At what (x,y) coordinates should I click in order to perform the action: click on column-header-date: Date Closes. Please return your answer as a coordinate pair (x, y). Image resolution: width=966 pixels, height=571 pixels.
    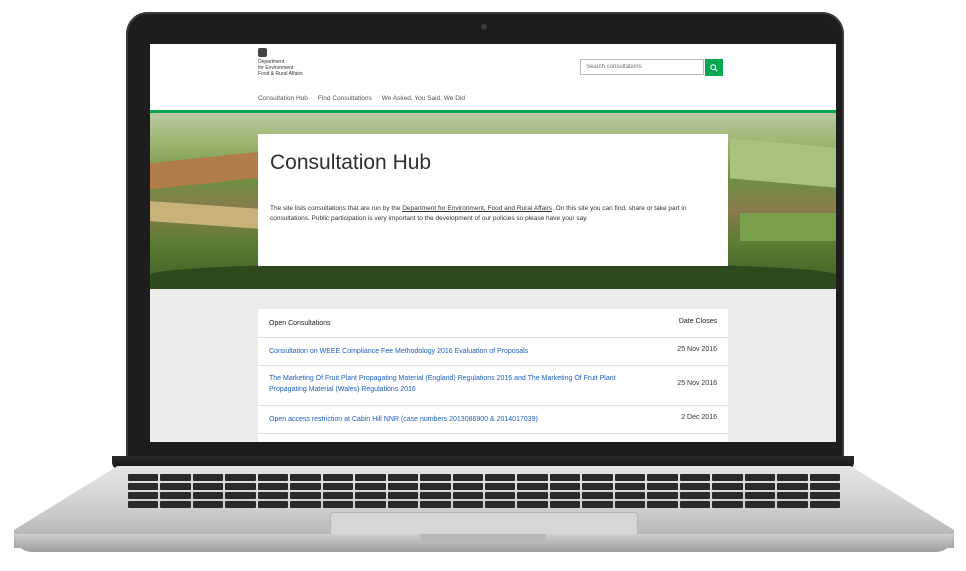
    Looking at the image, I should click on (697, 321).